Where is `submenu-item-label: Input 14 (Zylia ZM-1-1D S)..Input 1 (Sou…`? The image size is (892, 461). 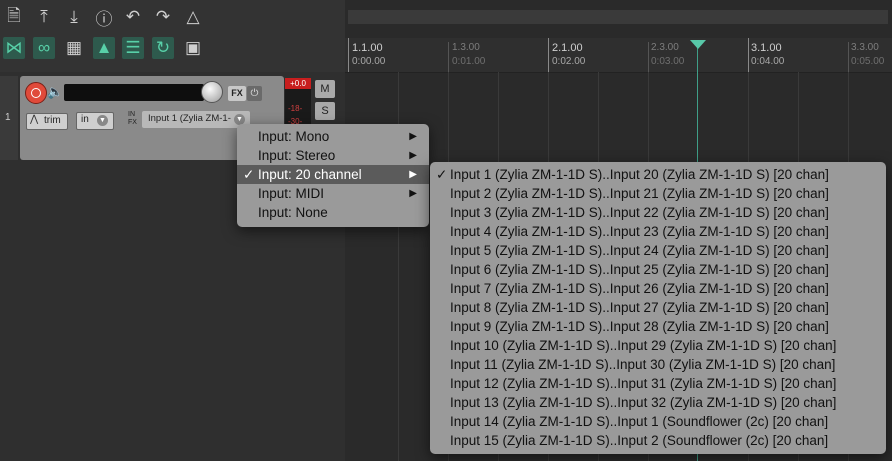
submenu-item-label: Input 14 (Zylia ZM-1-1D S)..Input 1 (Sou… is located at coordinates (639, 421).